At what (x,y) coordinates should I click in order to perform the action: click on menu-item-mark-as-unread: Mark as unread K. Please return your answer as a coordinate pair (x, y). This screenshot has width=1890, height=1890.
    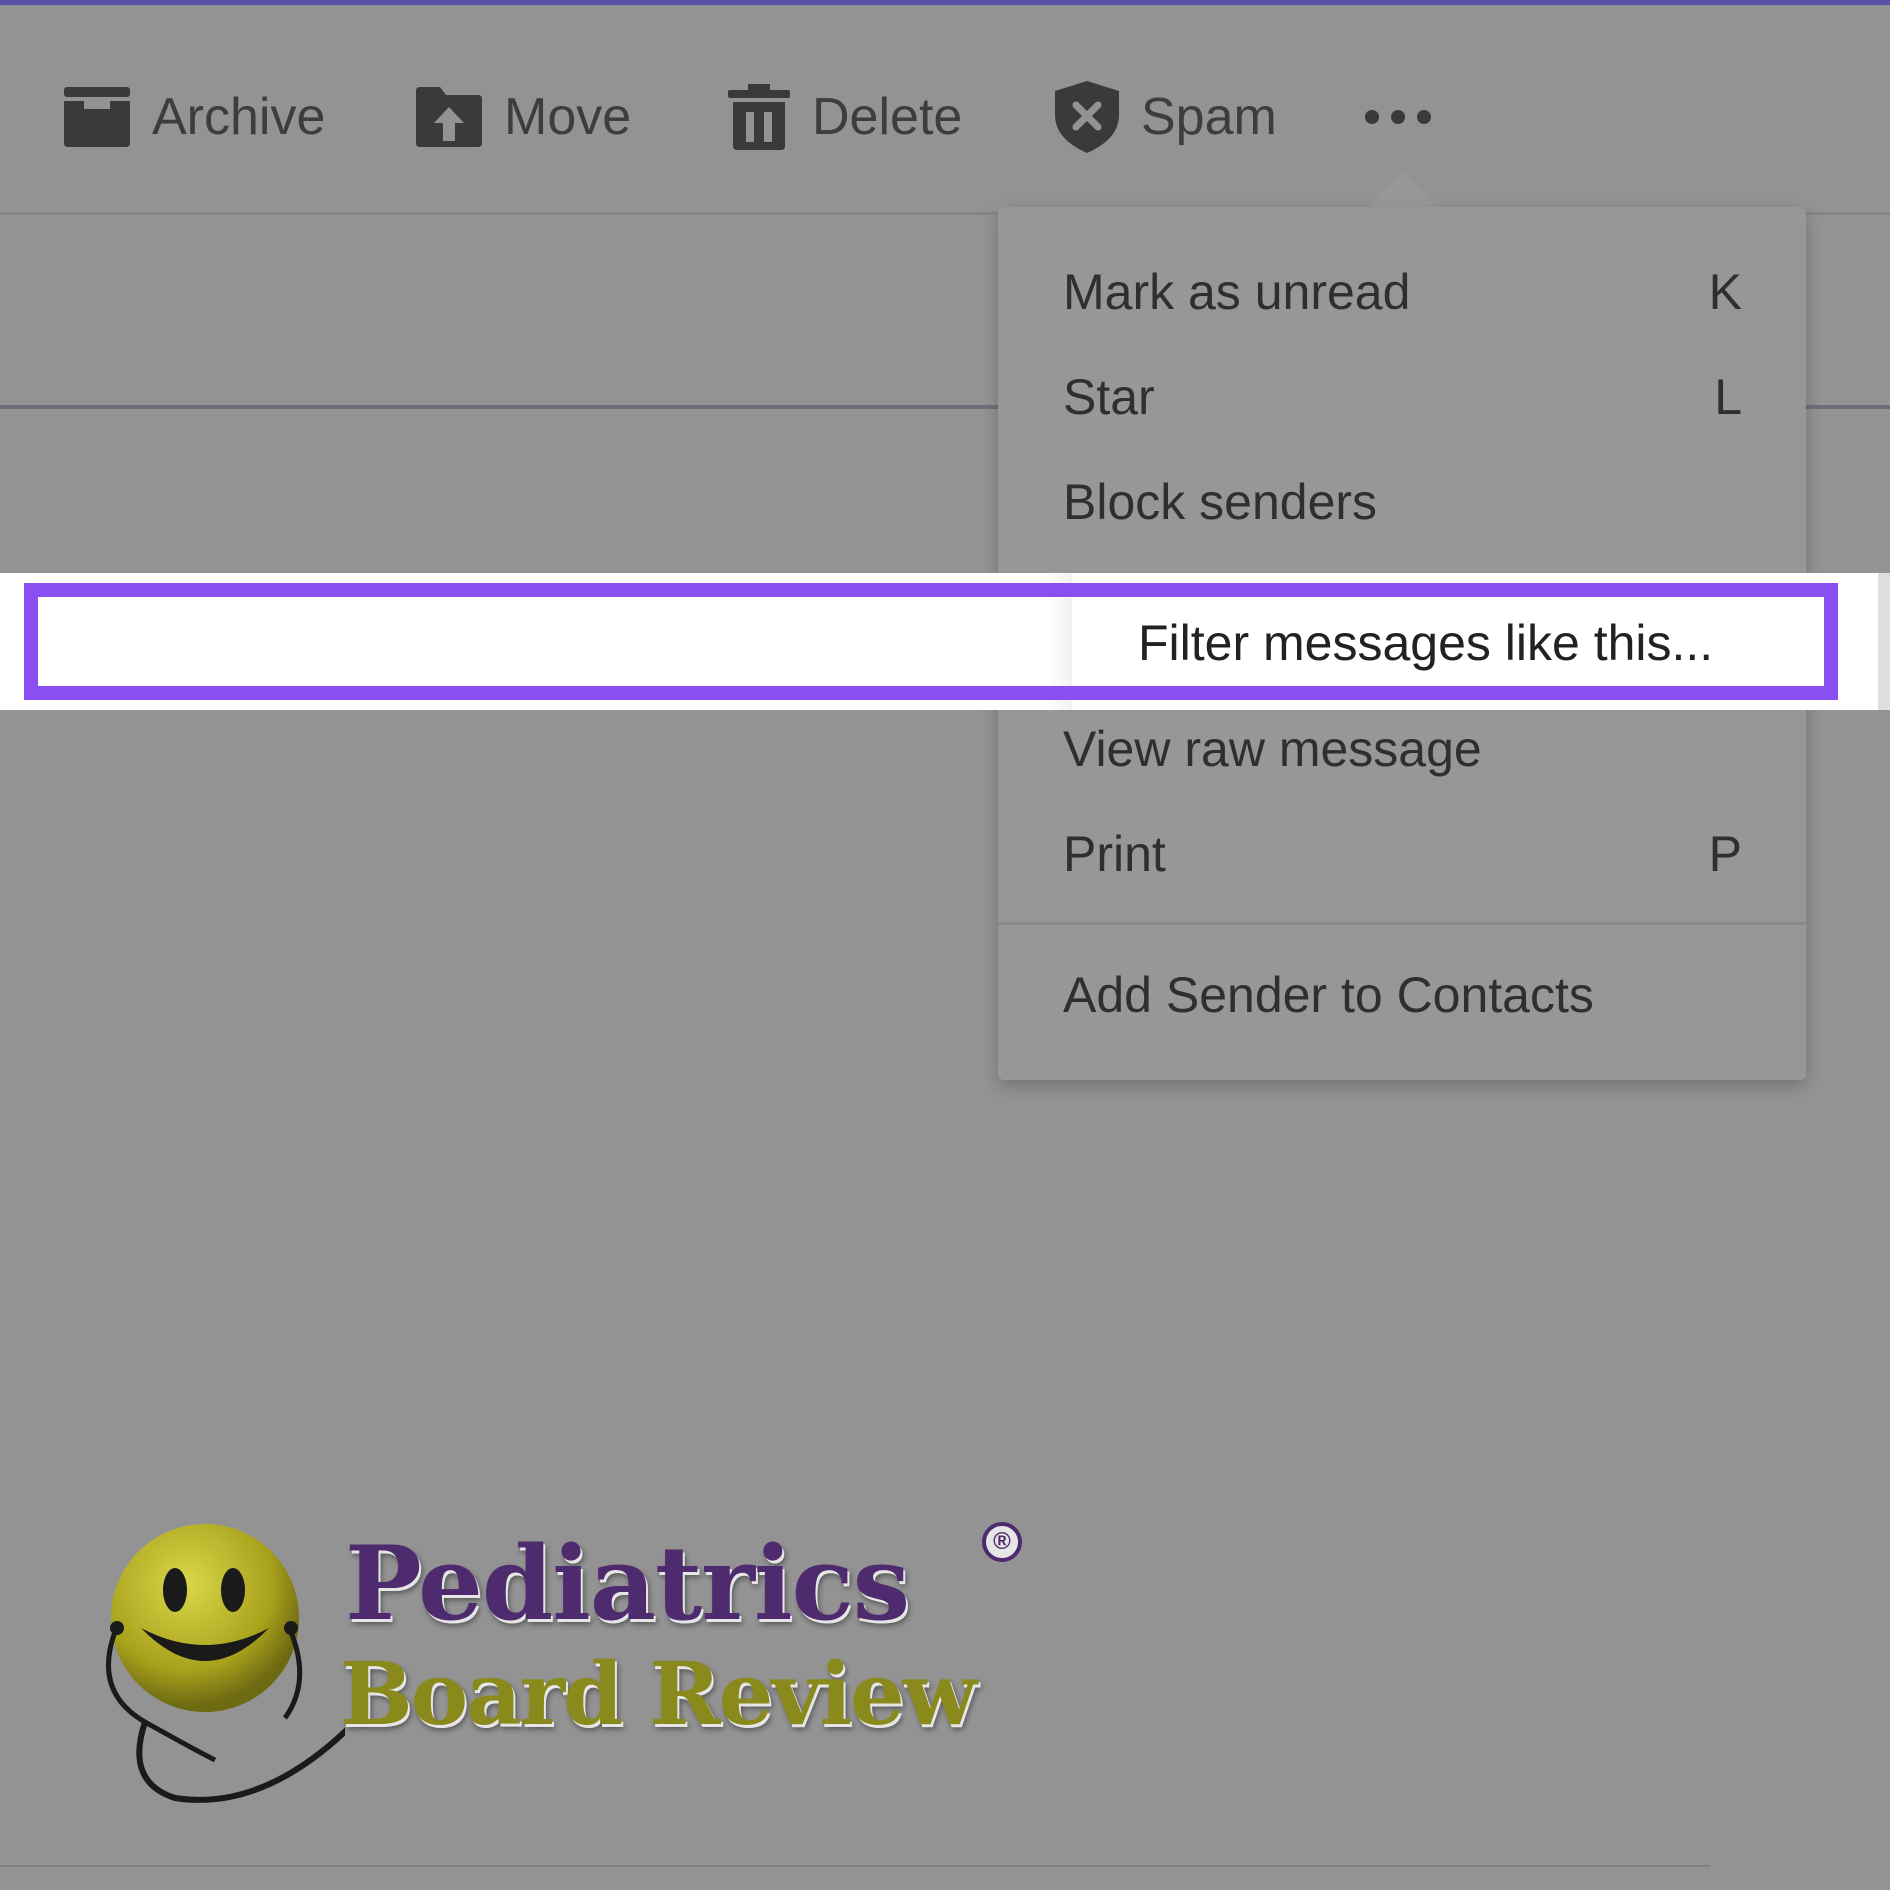
    Looking at the image, I should click on (1402, 292).